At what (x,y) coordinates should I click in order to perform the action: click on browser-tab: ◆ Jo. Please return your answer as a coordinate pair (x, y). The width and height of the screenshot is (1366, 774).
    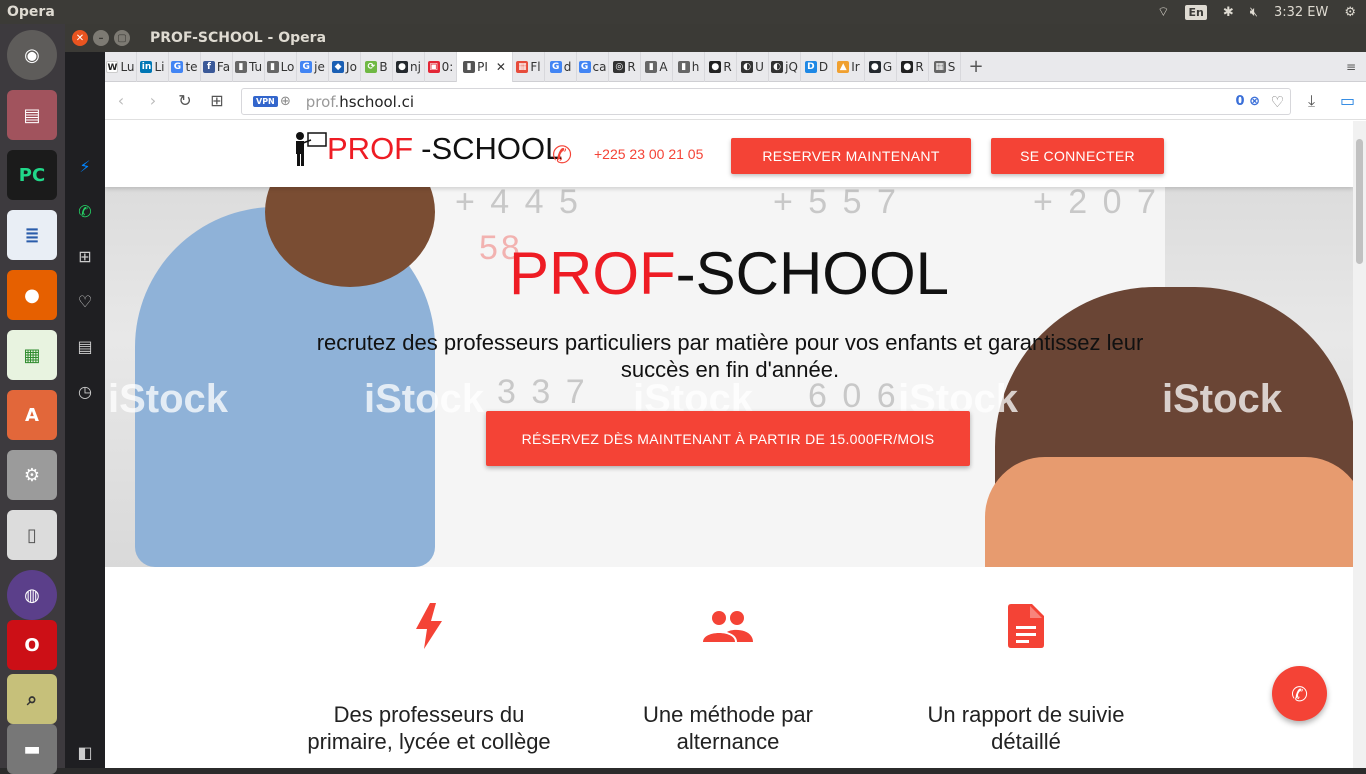
    Looking at the image, I should click on (345, 66).